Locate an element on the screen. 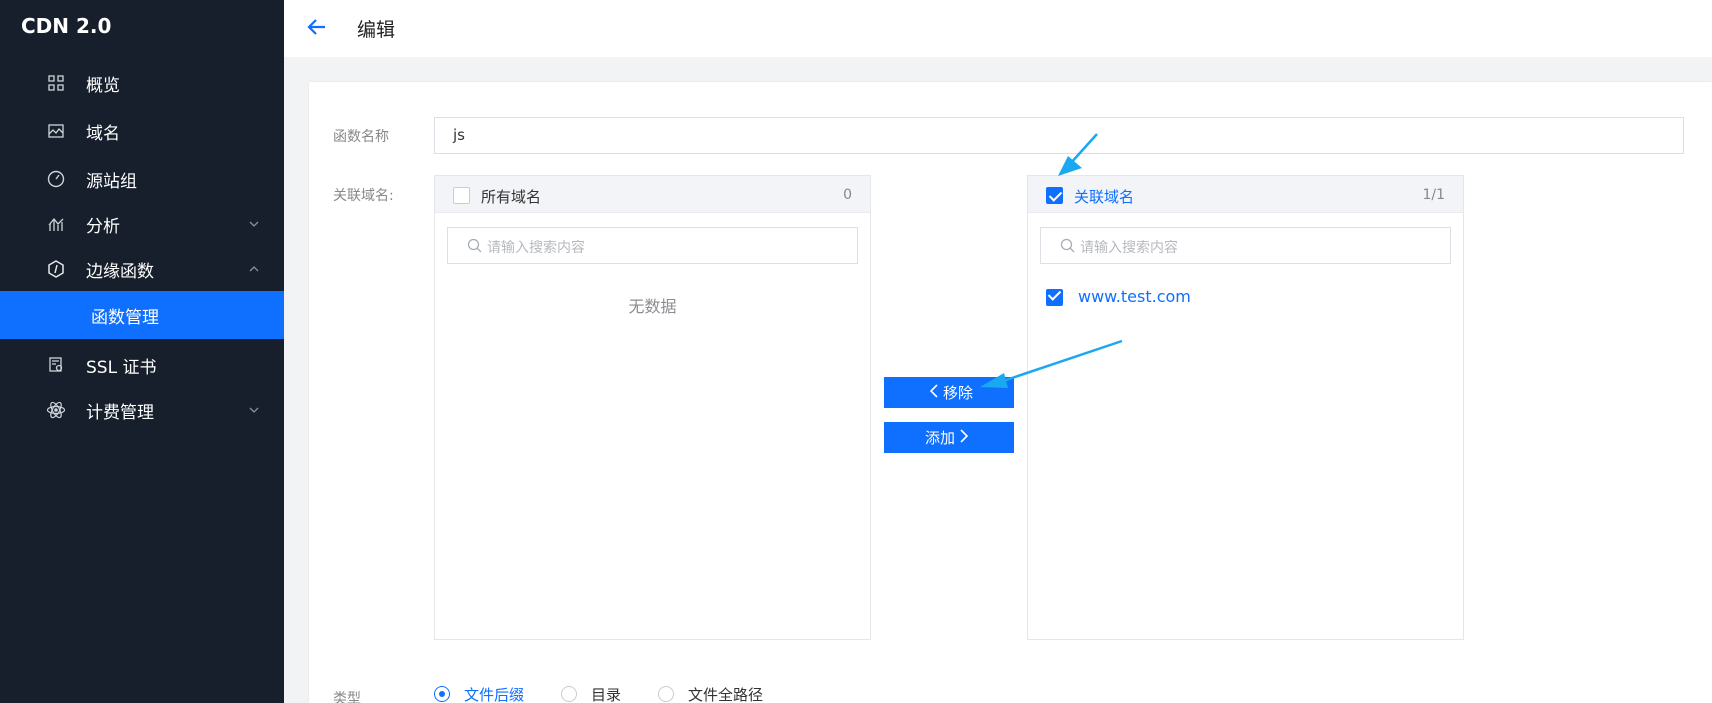 This screenshot has width=1712, height=703. sidebar-item-label: 域名 is located at coordinates (103, 133).